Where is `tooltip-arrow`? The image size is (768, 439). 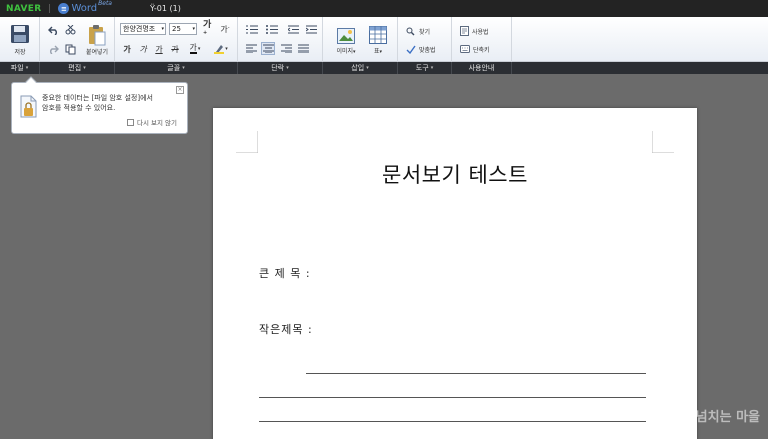
tooltip-arrow is located at coordinates (31, 82).